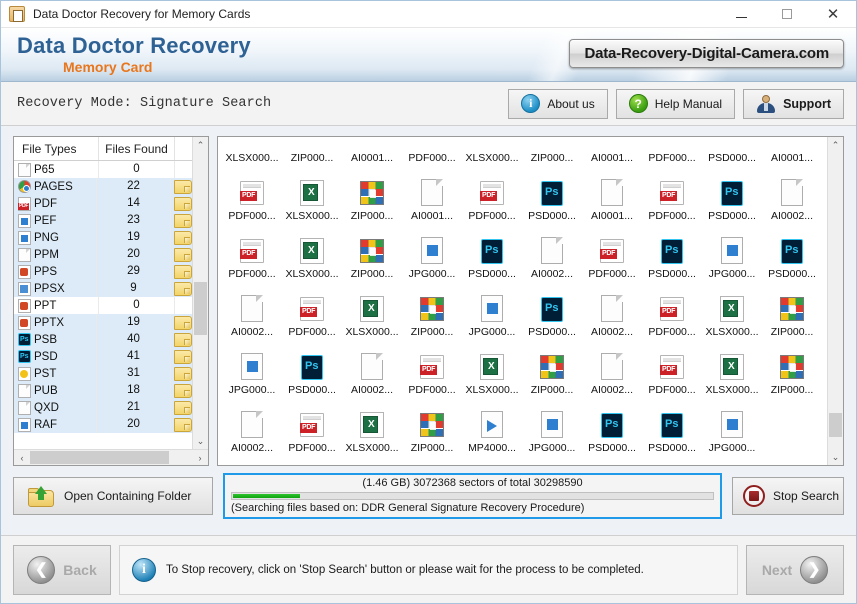 The width and height of the screenshot is (857, 604). What do you see at coordinates (103, 288) in the screenshot?
I see `file-type-row: PPSX 9` at bounding box center [103, 288].